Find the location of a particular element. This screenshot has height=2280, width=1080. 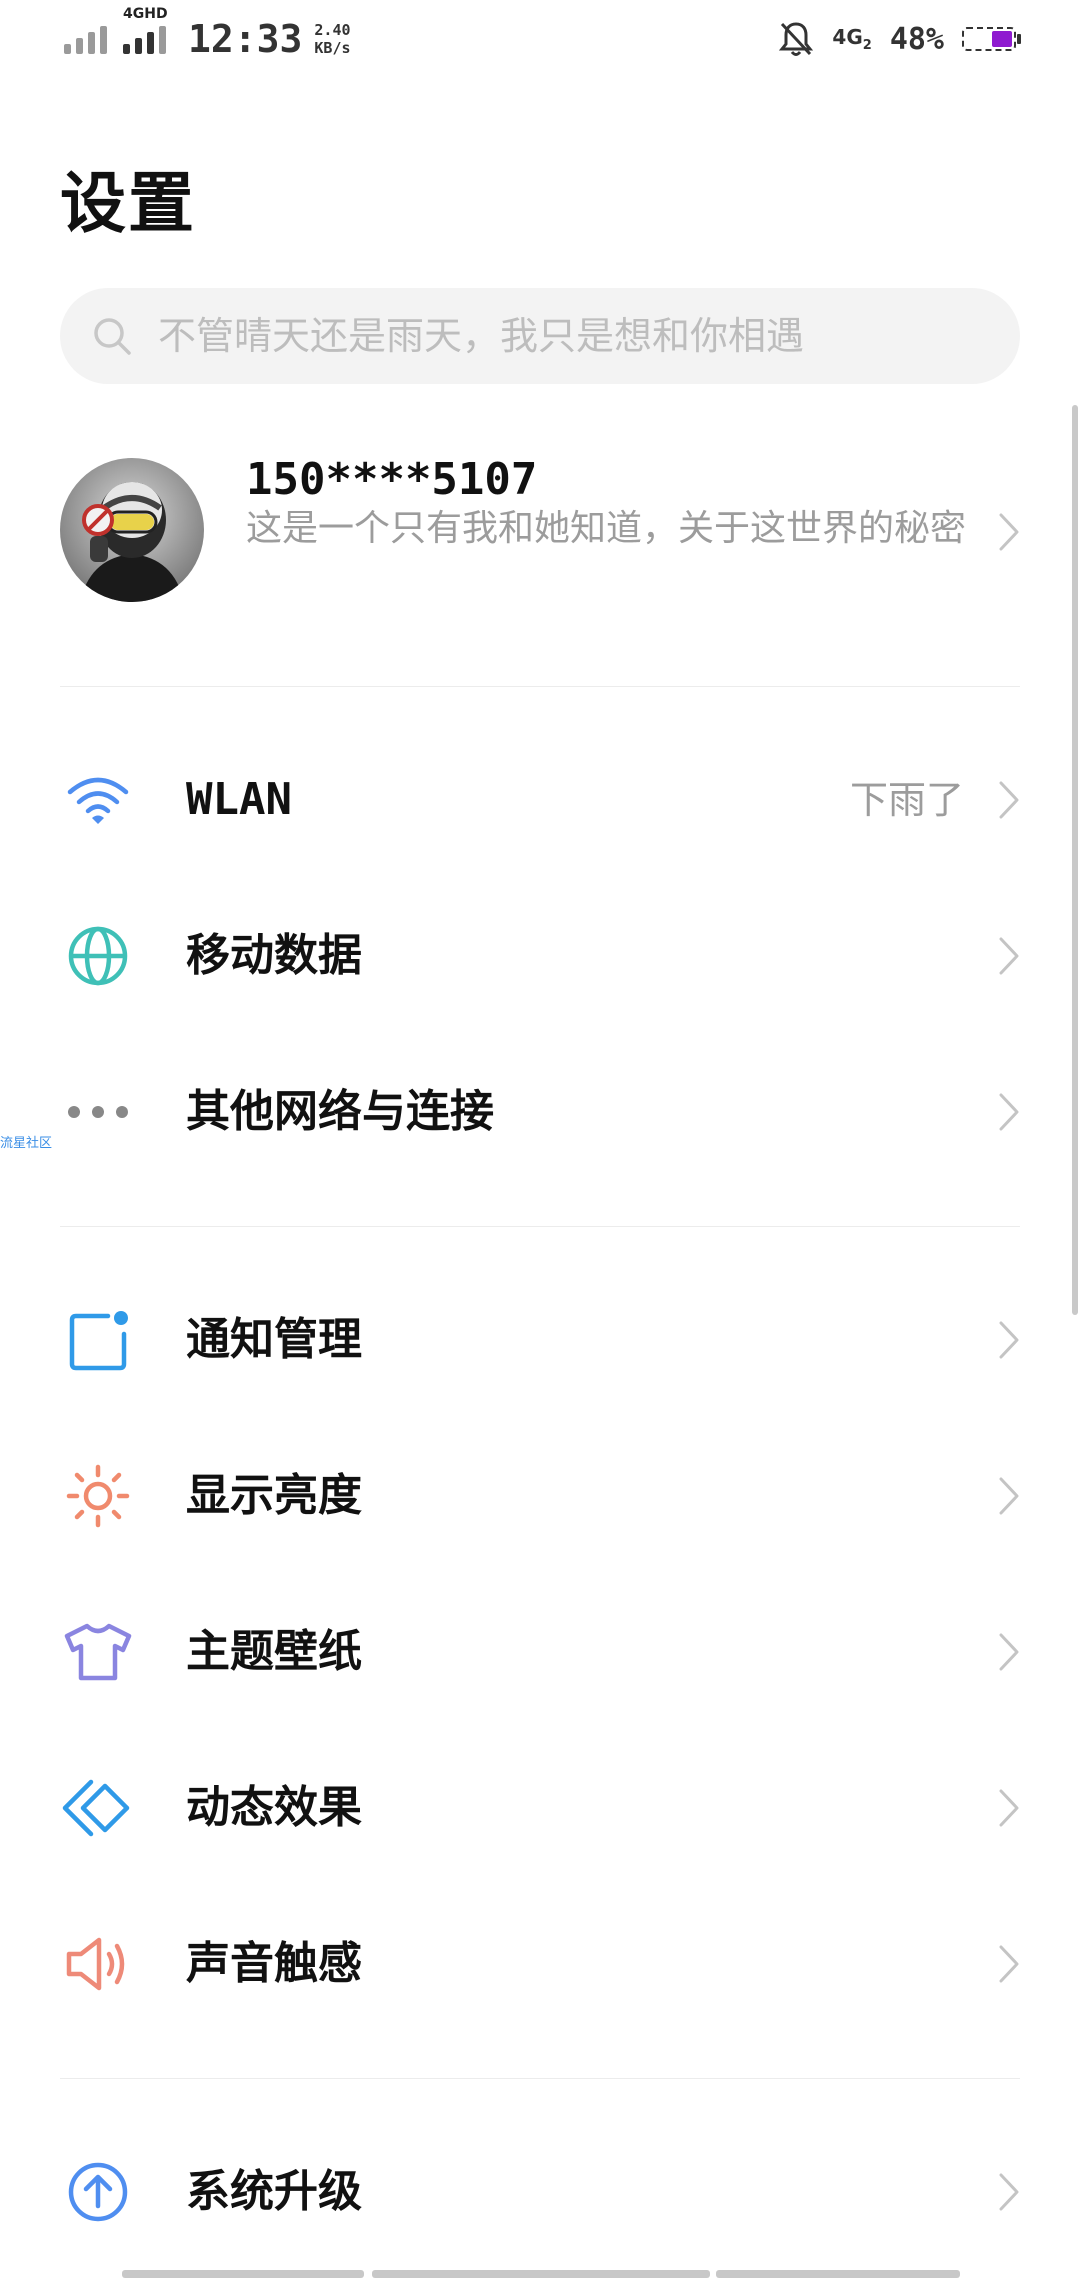

account-signature: 这是一个只有我和她知道，关于这世界的秘密 is located at coordinates (606, 528).